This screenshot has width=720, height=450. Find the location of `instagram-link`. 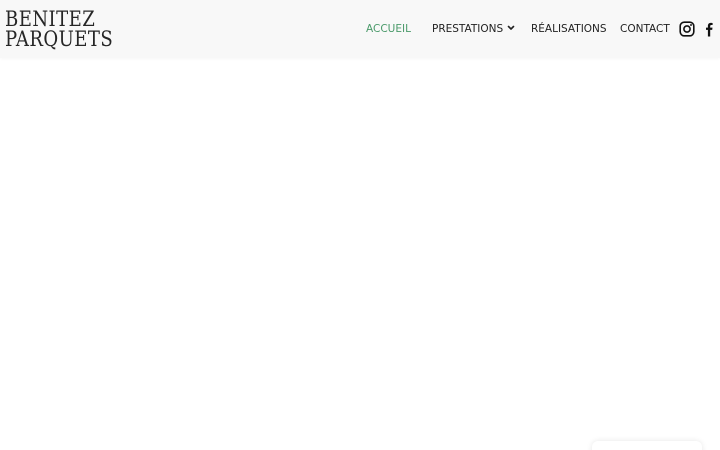

instagram-link is located at coordinates (687, 29).